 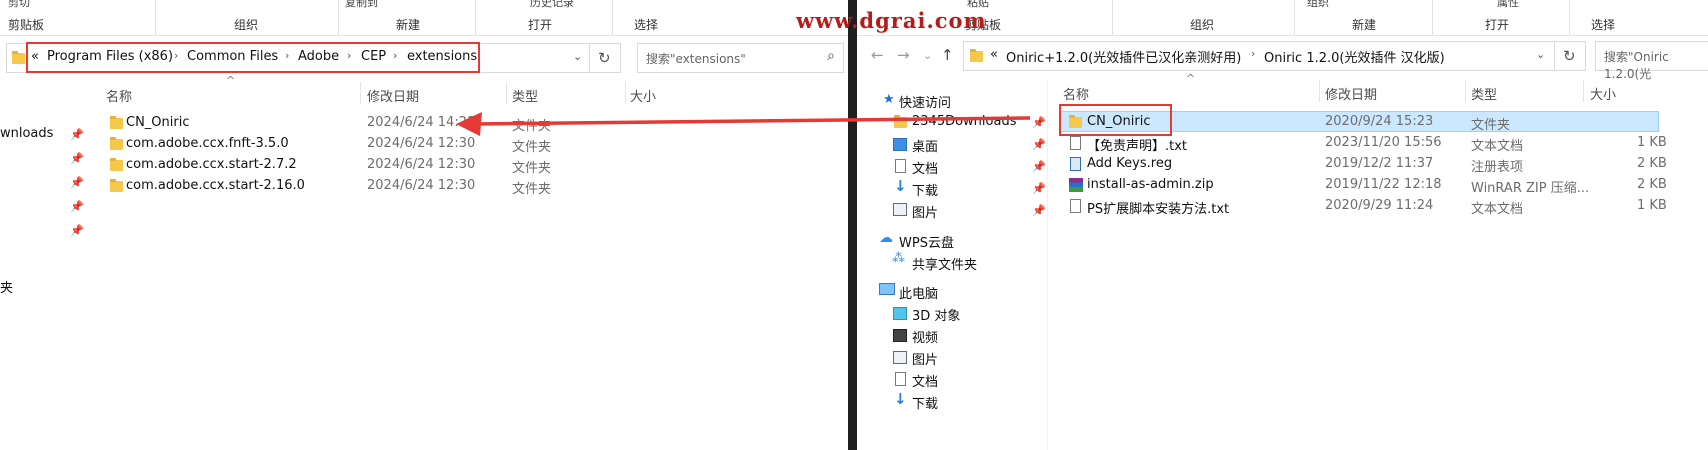 I want to click on annotation-arrow, so click(x=743, y=124).